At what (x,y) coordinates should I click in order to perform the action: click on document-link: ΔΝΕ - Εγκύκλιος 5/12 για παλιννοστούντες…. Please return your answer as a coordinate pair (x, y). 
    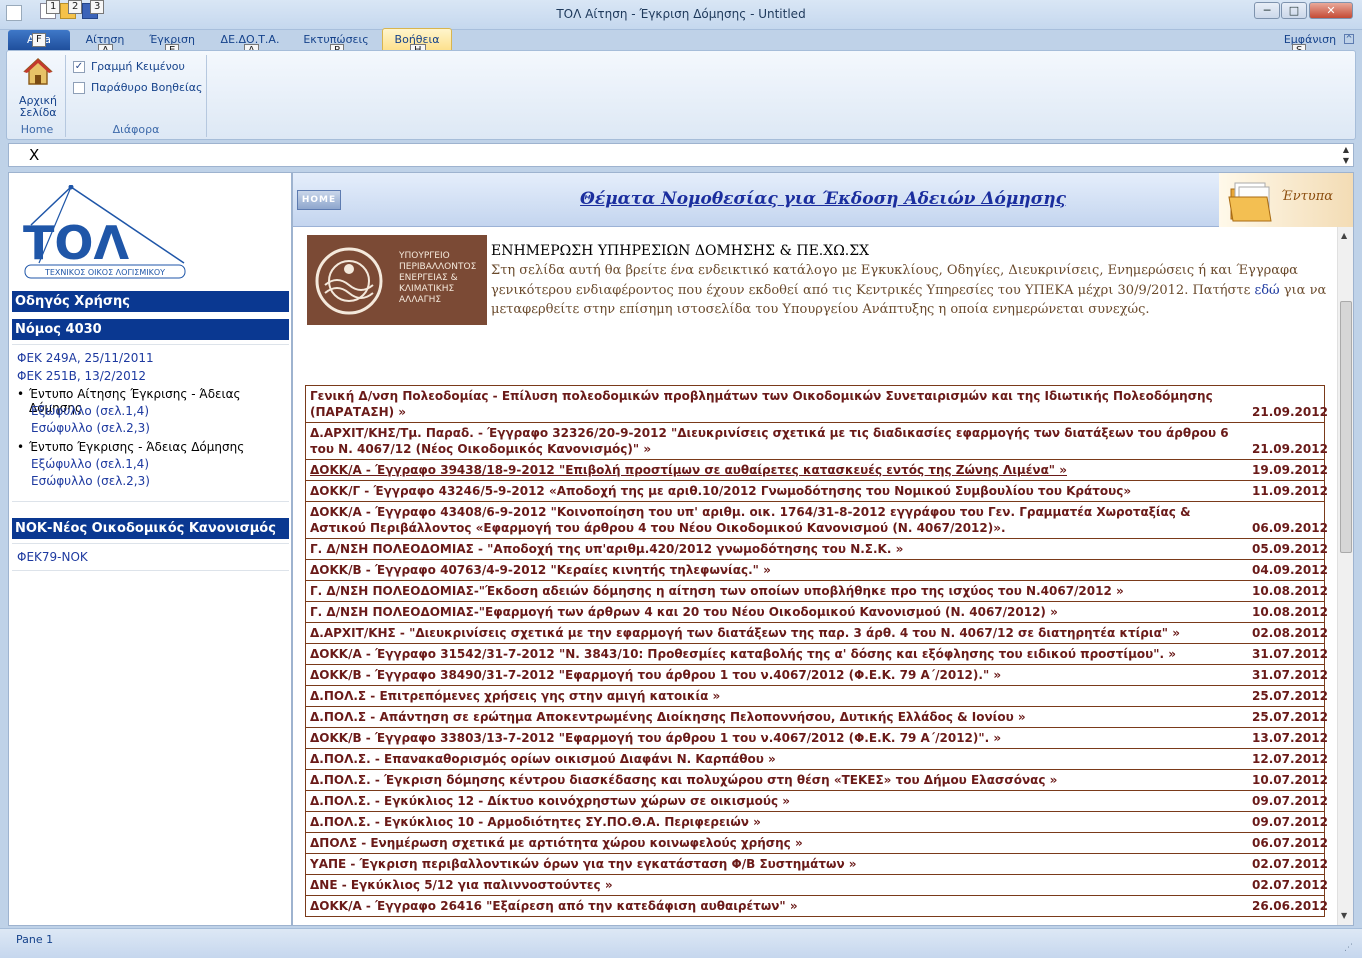
    Looking at the image, I should click on (779, 885).